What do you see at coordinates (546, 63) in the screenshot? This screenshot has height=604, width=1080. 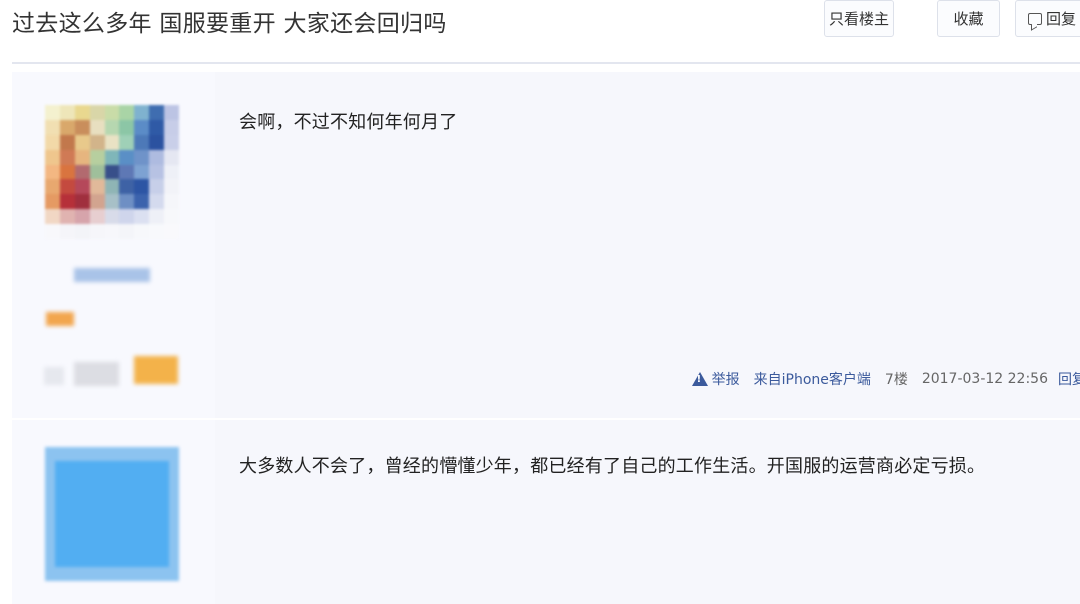 I see `header-divider` at bounding box center [546, 63].